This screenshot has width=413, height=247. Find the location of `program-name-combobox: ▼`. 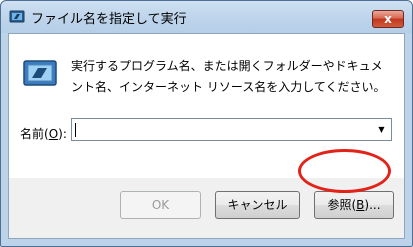

program-name-combobox: ▼ is located at coordinates (231, 129).